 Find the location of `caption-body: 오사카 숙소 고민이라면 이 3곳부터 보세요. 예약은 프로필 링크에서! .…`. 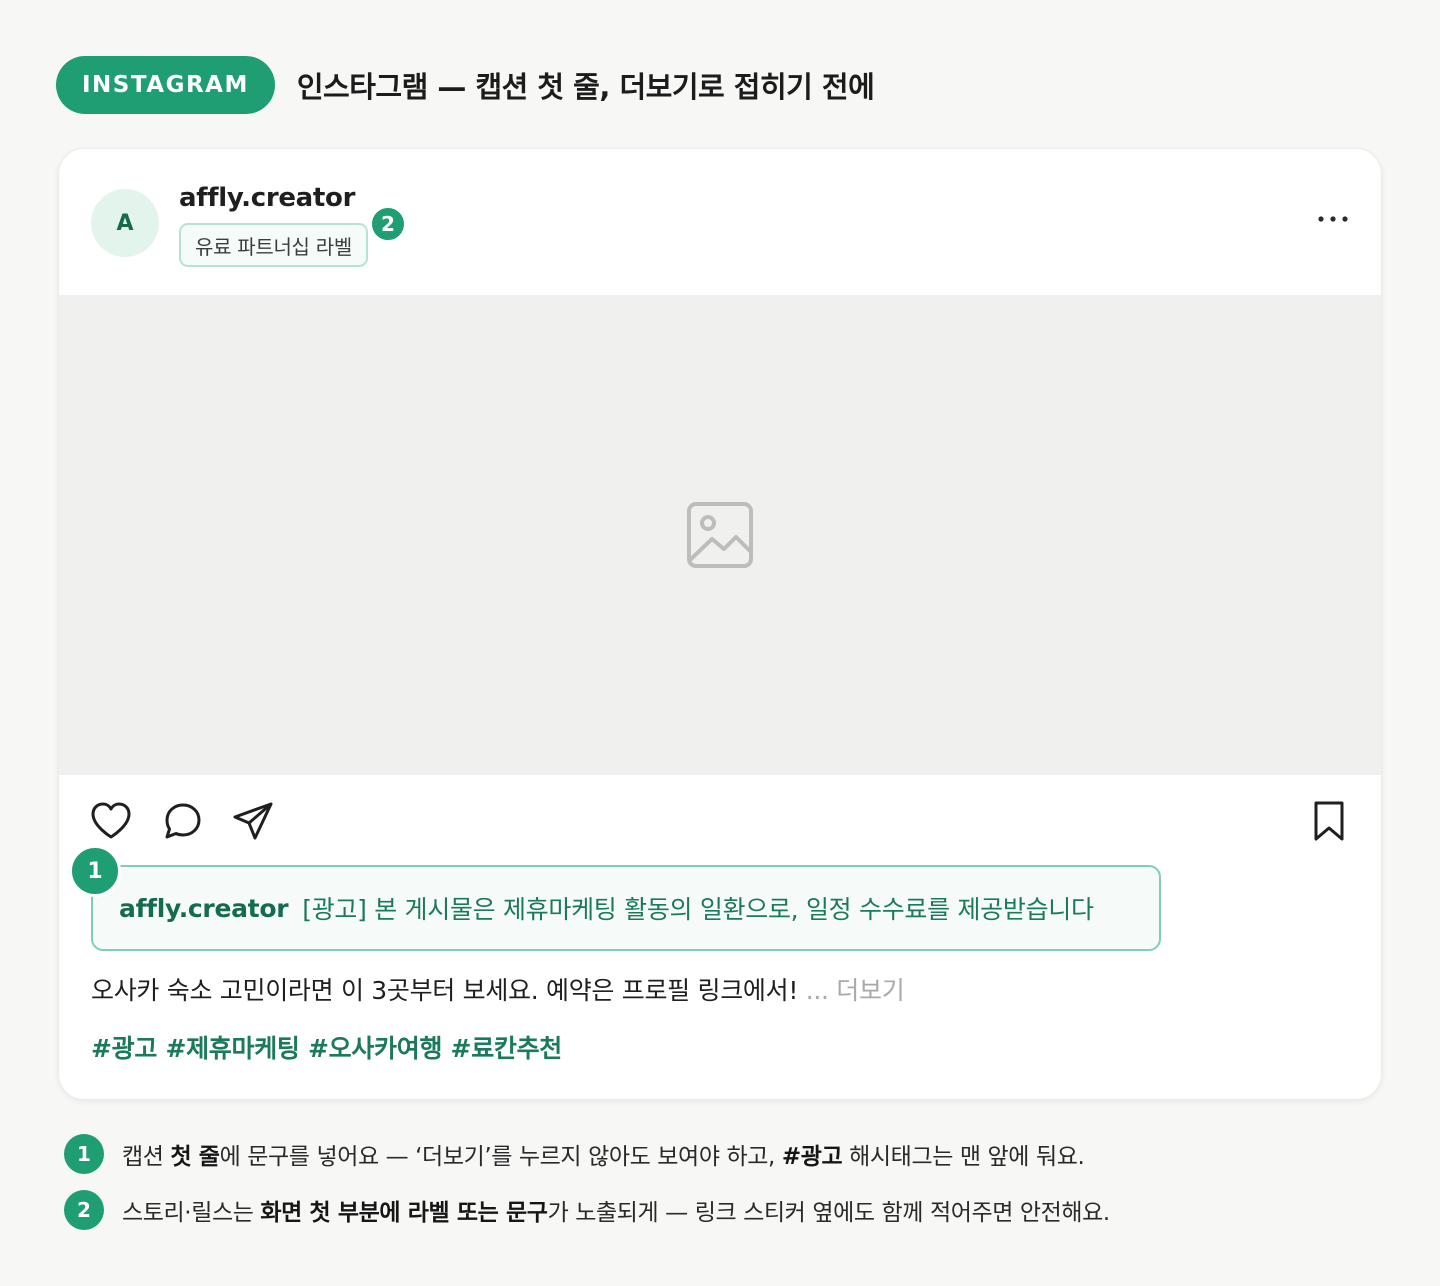

caption-body: 오사카 숙소 고민이라면 이 3곳부터 보세요. 예약은 프로필 링크에서! .… is located at coordinates (498, 989).